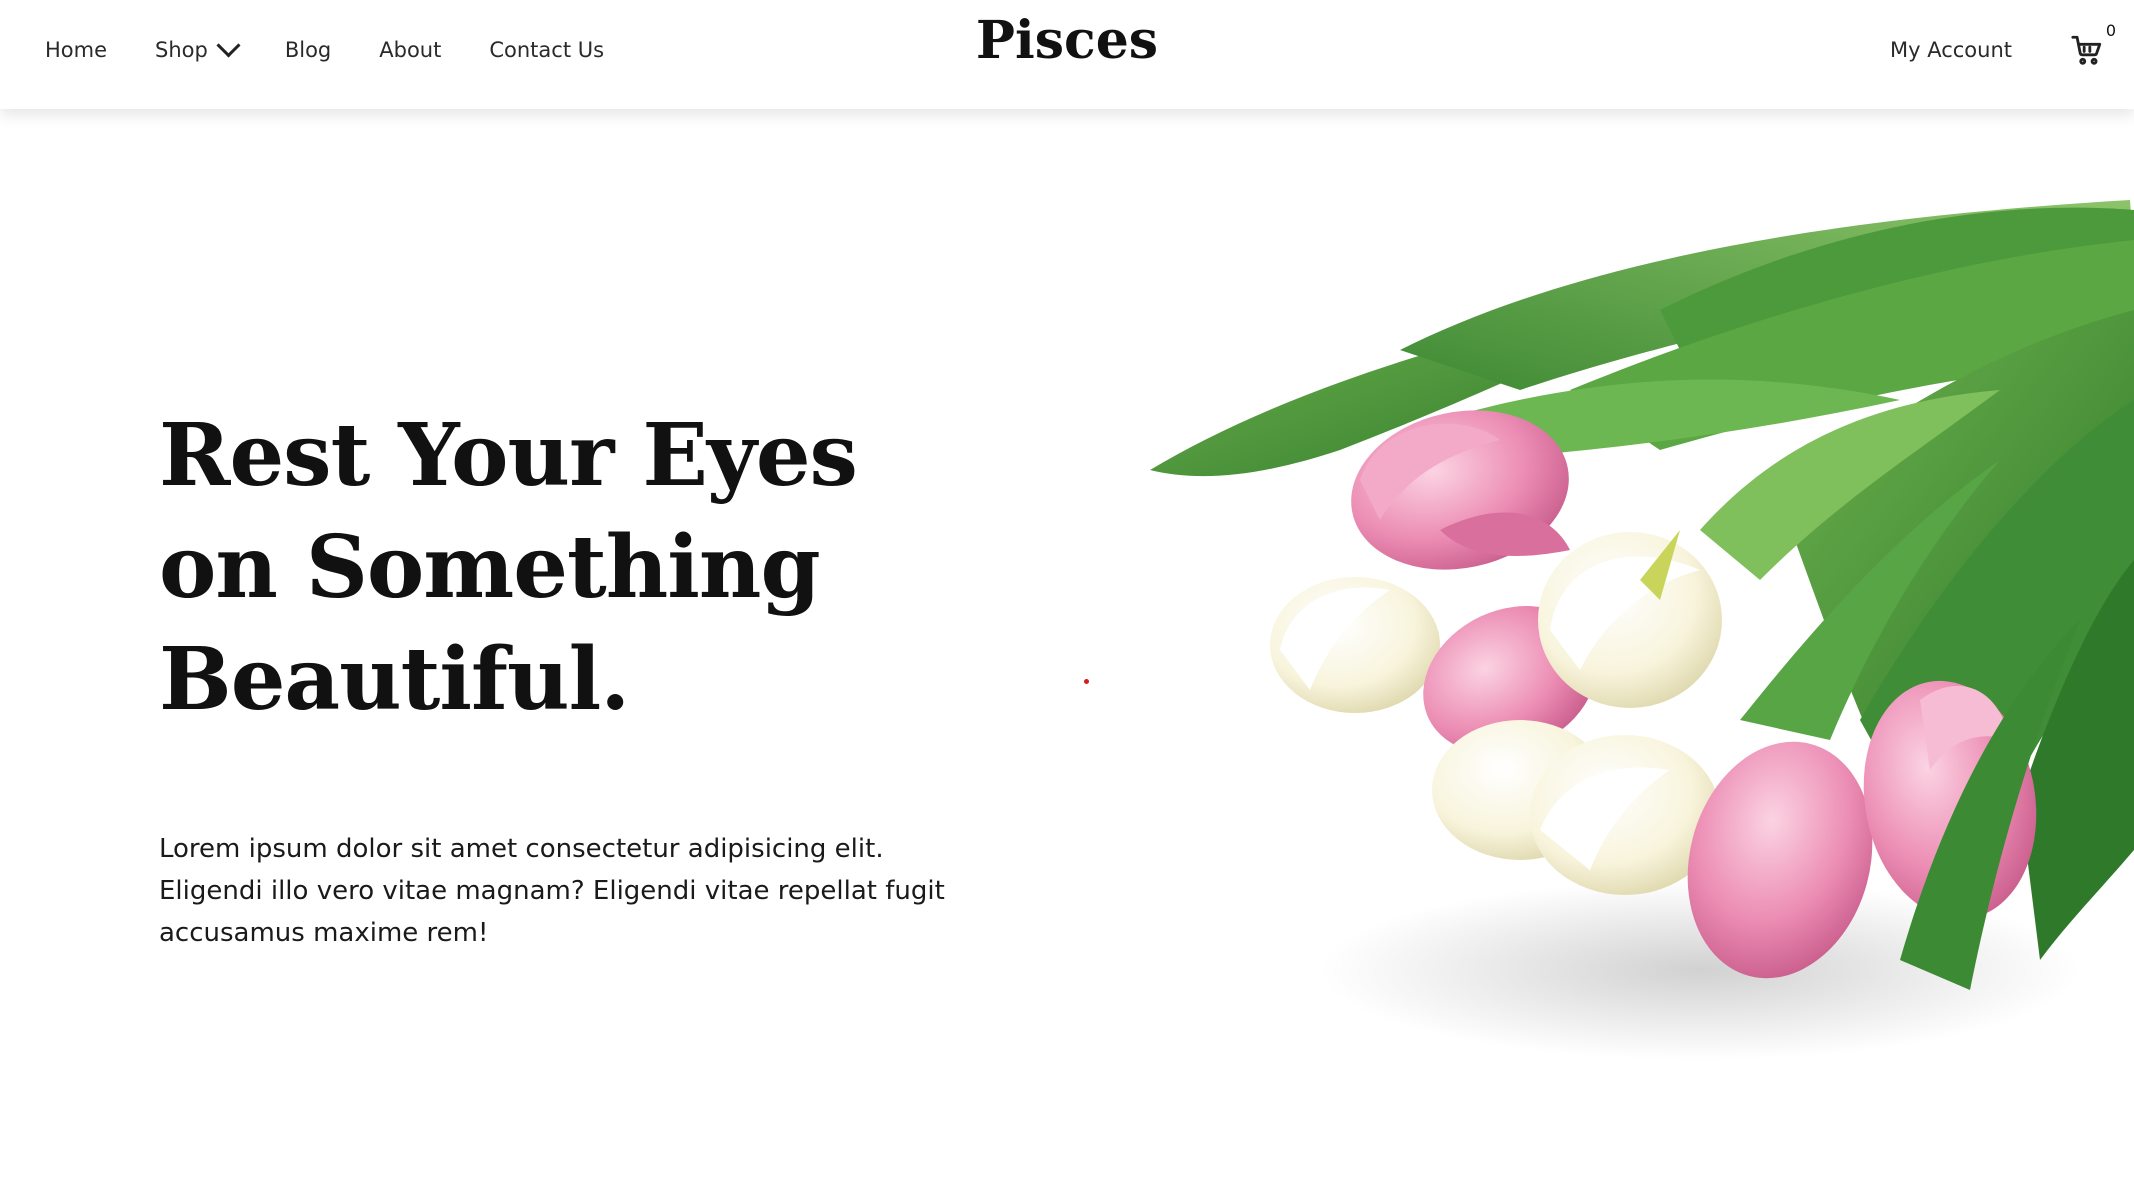 The height and width of the screenshot is (1189, 2134). Describe the element at coordinates (308, 50) in the screenshot. I see `nav-blog-link: Blog` at that location.